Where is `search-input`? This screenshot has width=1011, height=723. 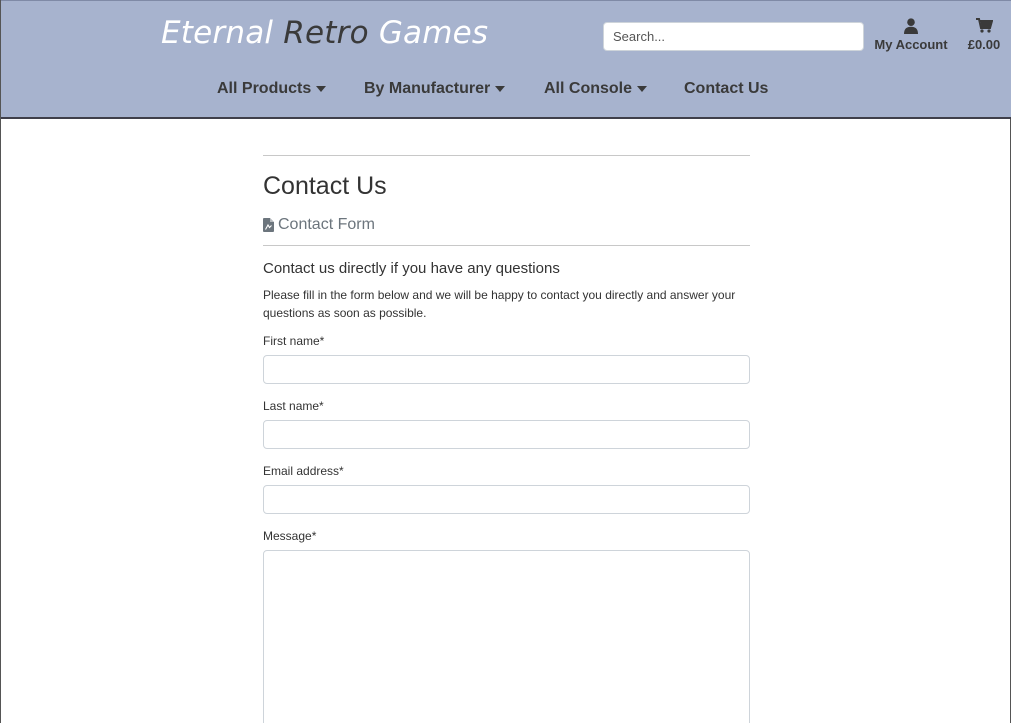
search-input is located at coordinates (733, 36).